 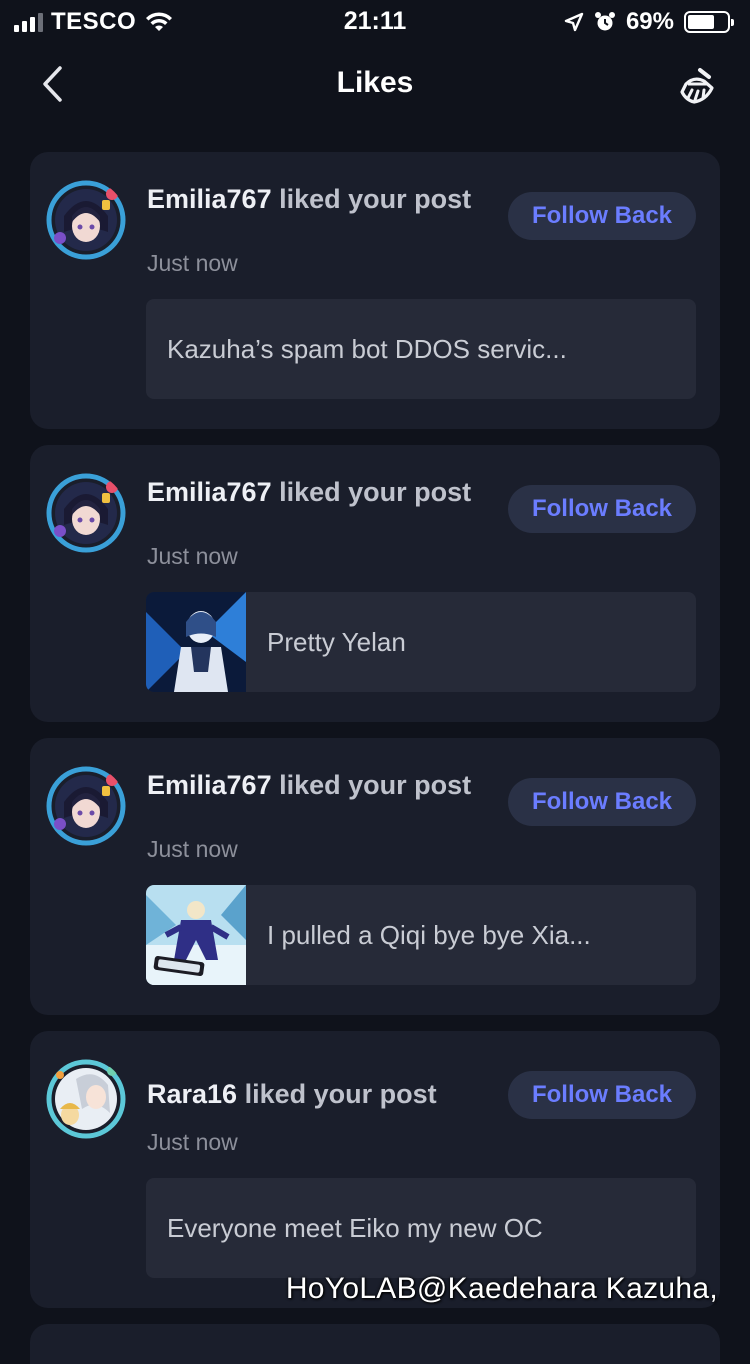 I want to click on notification-text: Rara16 liked your post, so click(x=327, y=1094).